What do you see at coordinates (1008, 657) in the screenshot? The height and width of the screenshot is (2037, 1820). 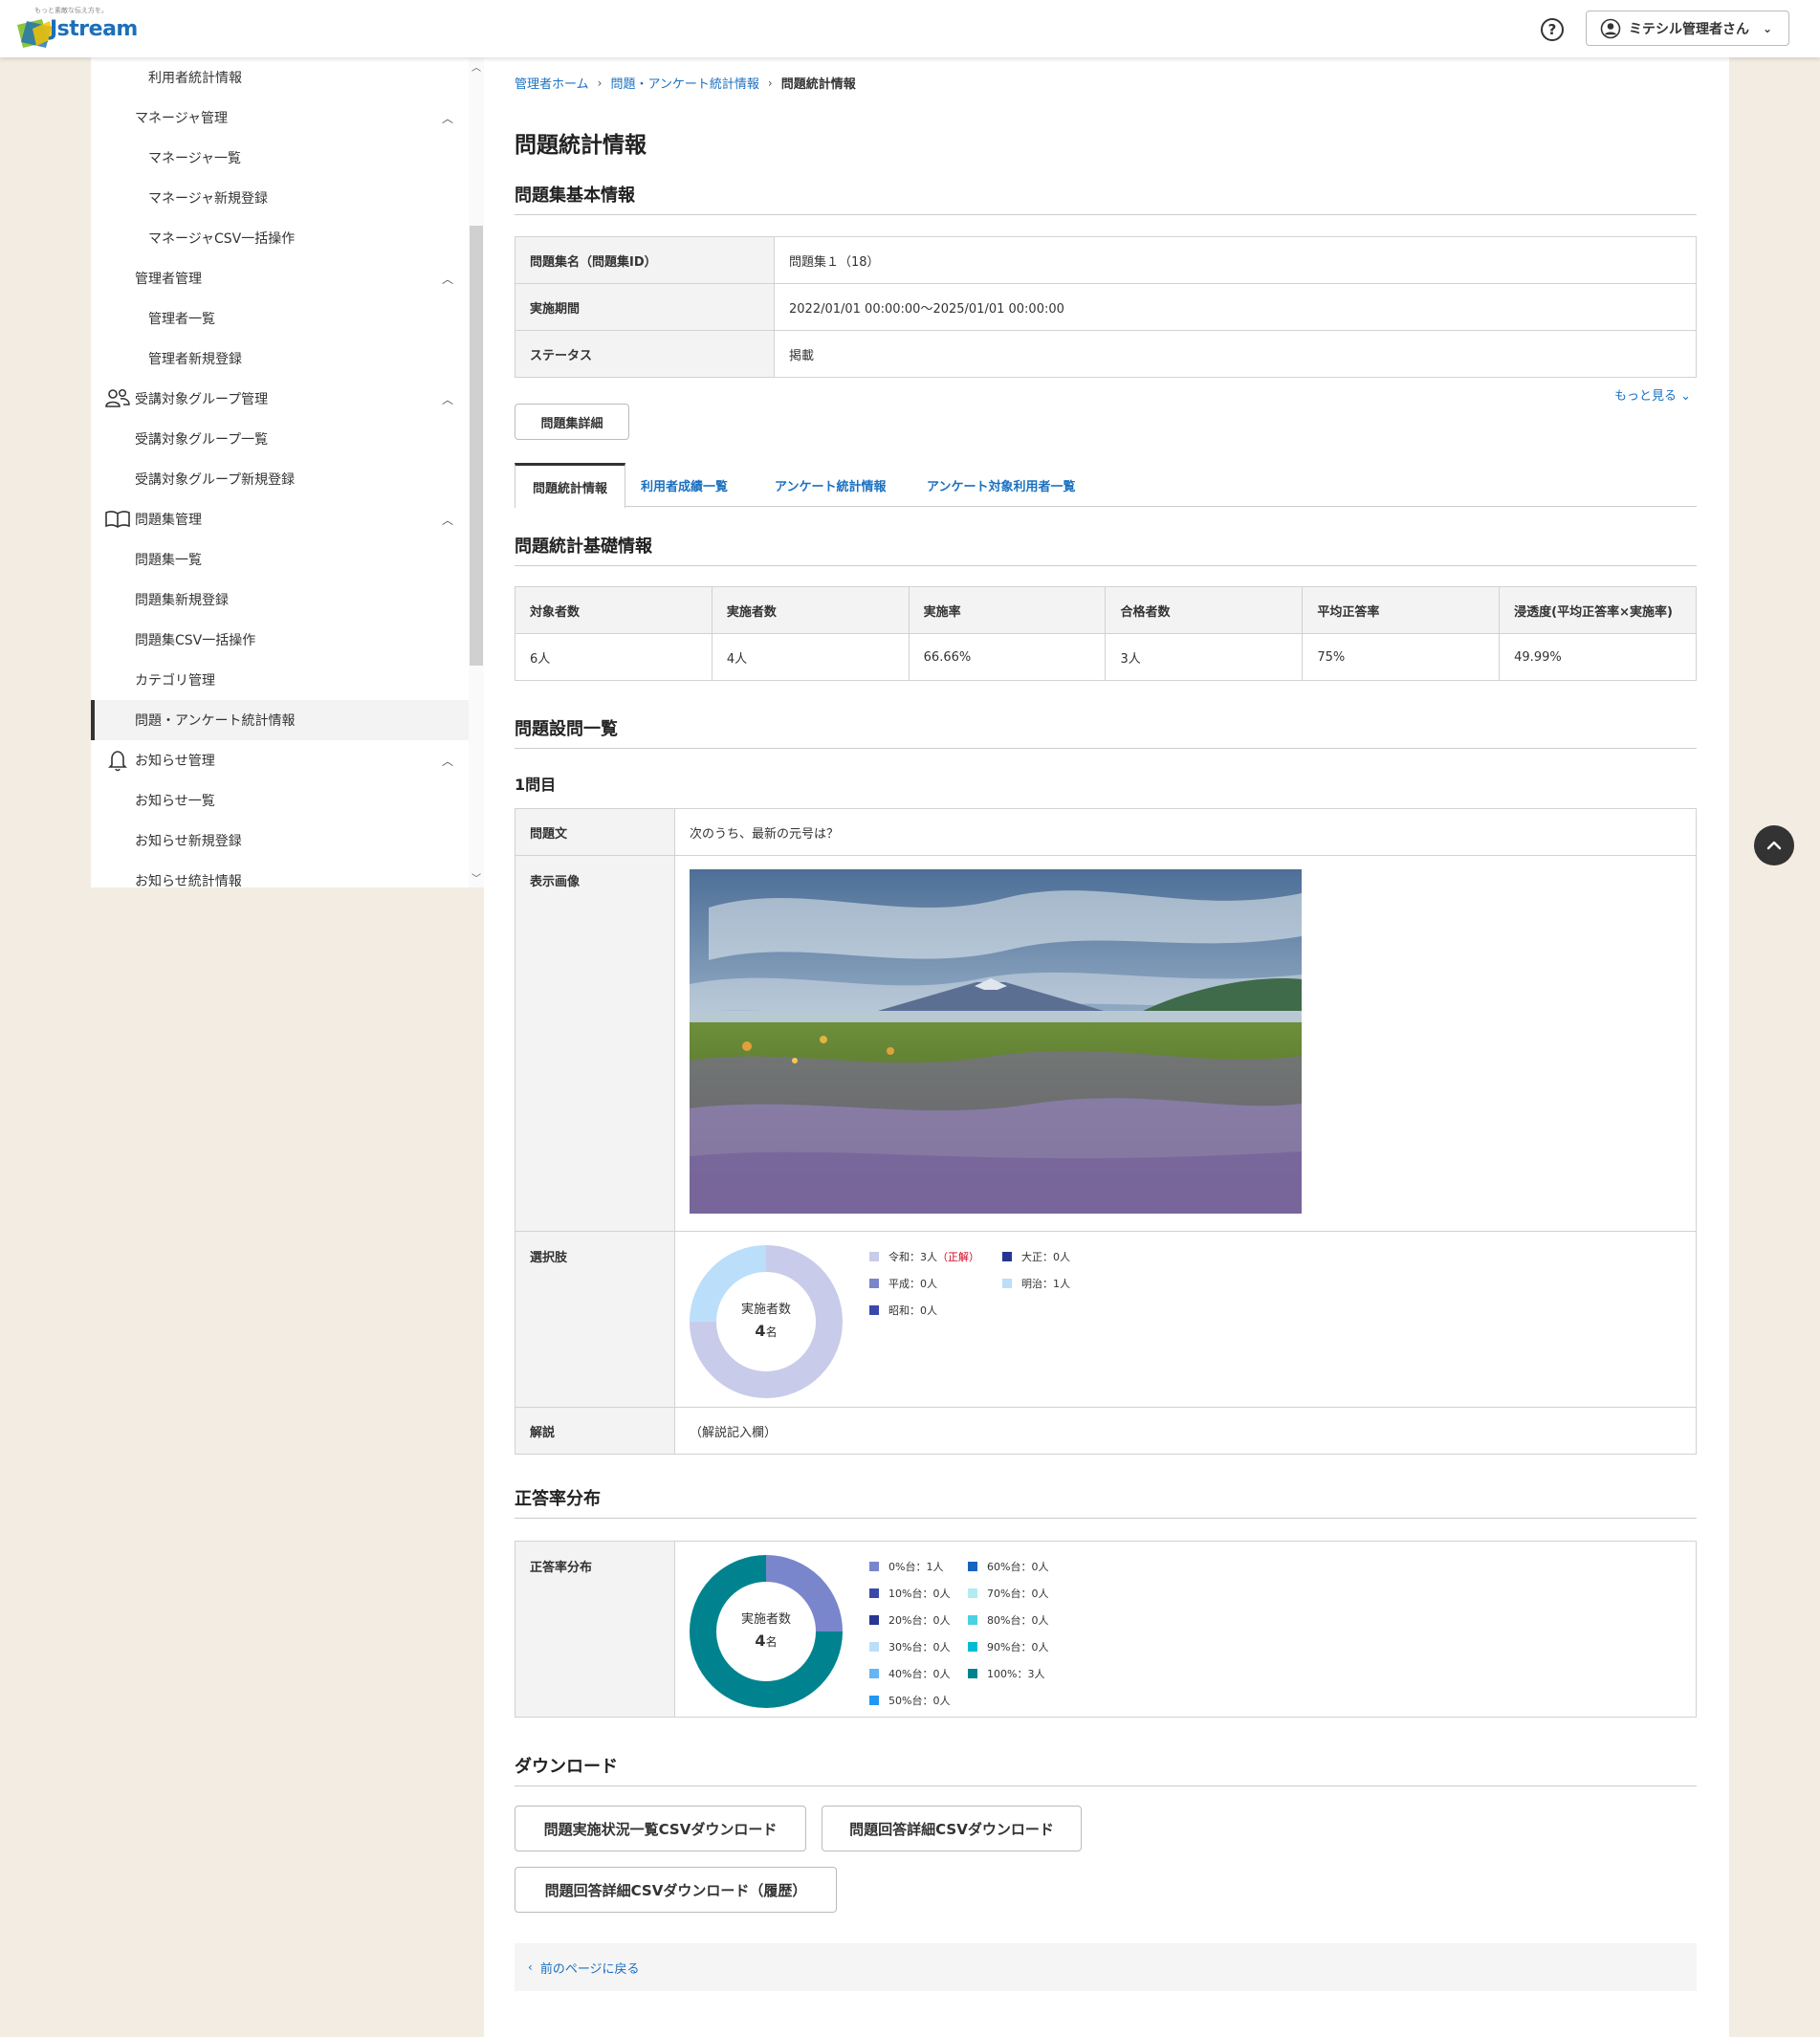 I see `table-cell: 66.66%` at bounding box center [1008, 657].